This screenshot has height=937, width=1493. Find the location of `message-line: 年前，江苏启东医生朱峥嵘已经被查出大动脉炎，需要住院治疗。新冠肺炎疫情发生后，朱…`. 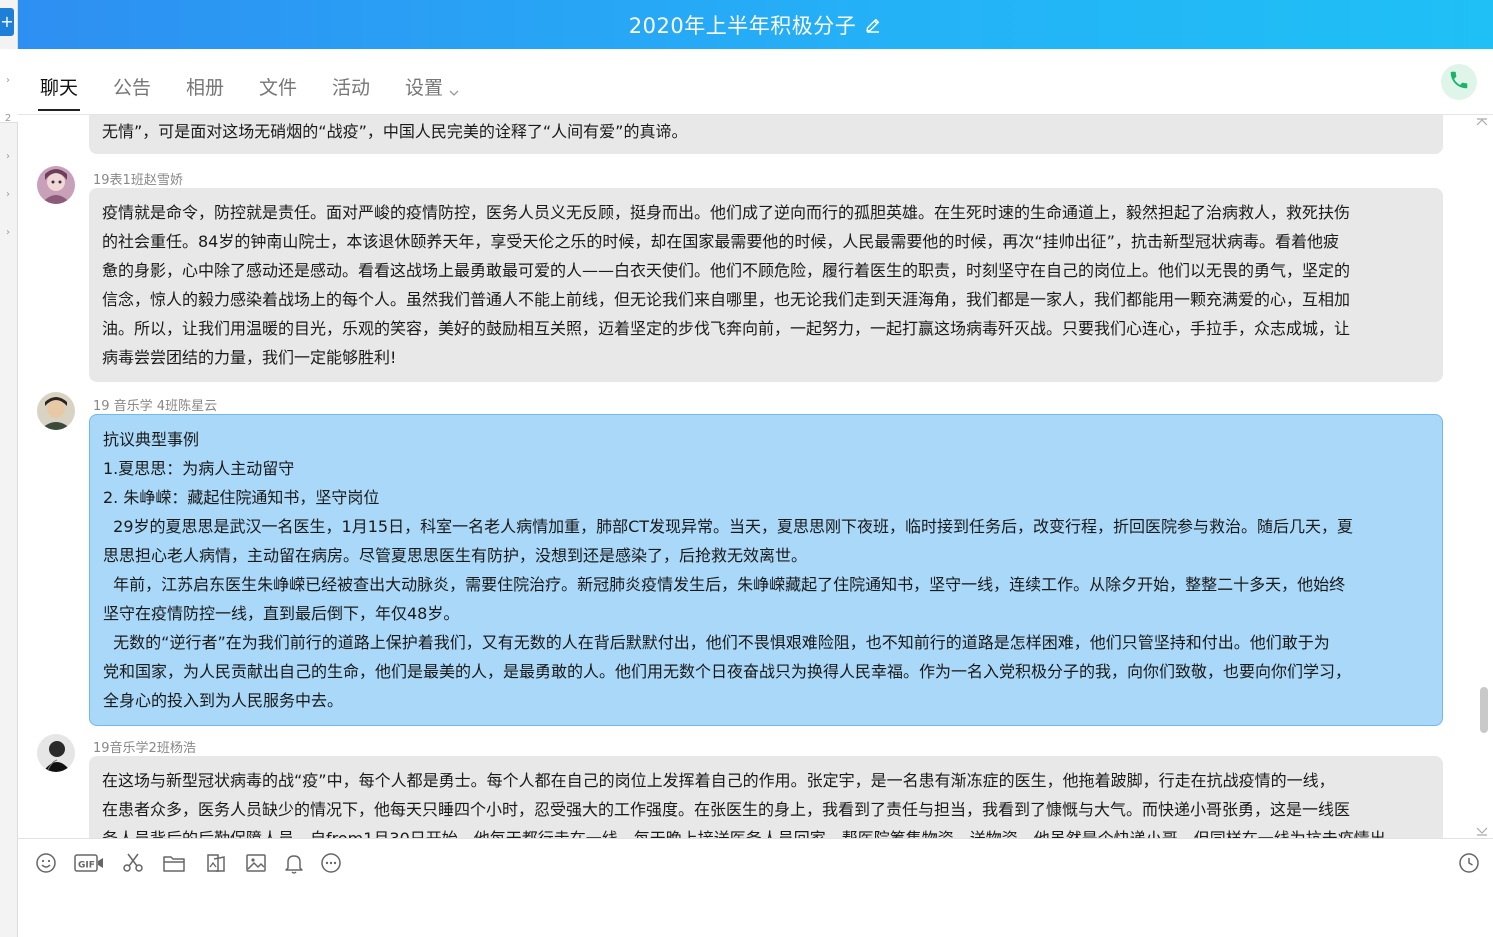

message-line: 年前，江苏启东医生朱峥嵘已经被查出大动脉炎，需要住院治疗。新冠肺炎疫情发生后，朱… is located at coordinates (724, 584).